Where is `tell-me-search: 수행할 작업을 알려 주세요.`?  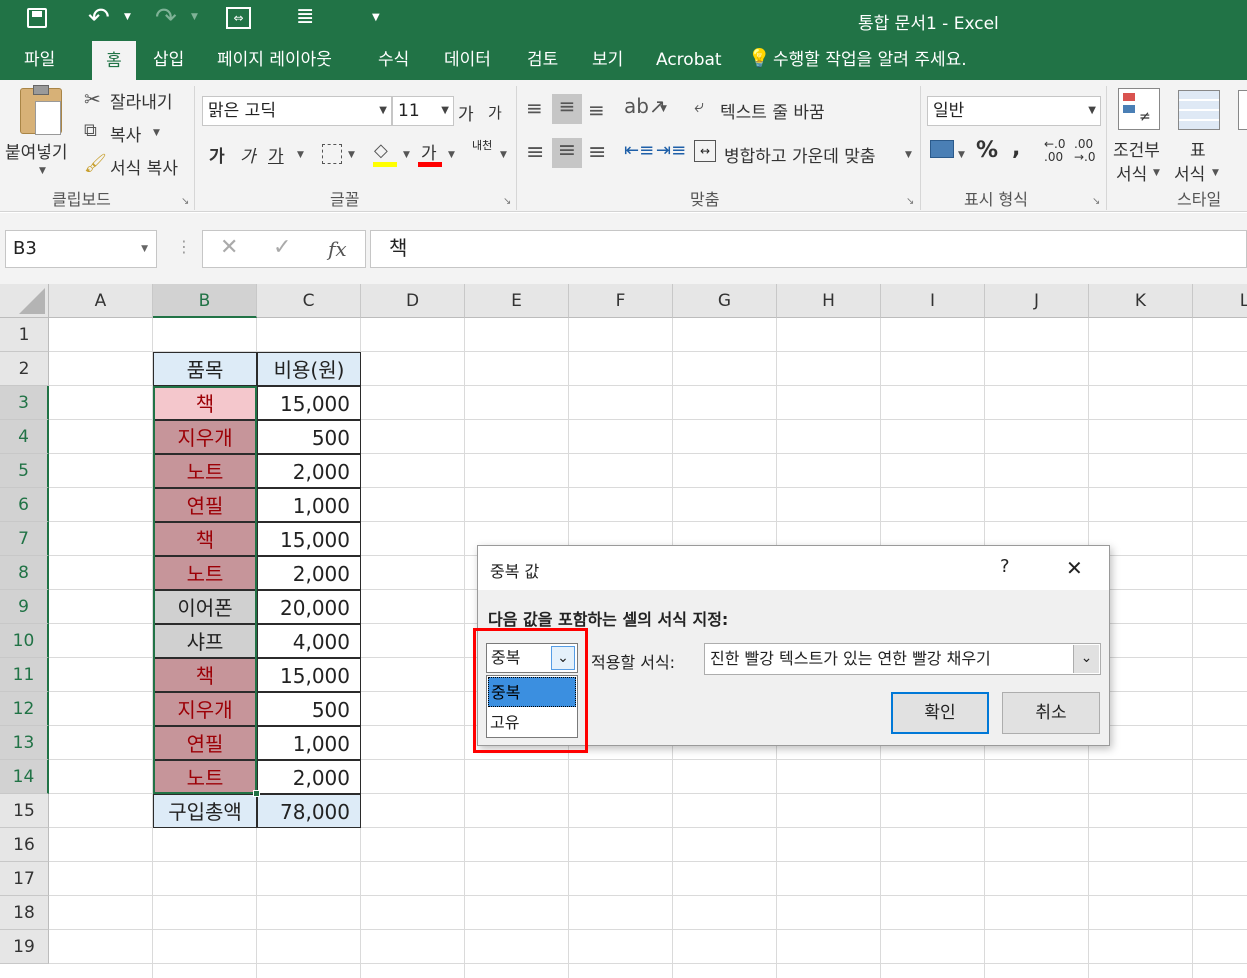
tell-me-search: 수행할 작업을 알려 주세요. is located at coordinates (870, 60).